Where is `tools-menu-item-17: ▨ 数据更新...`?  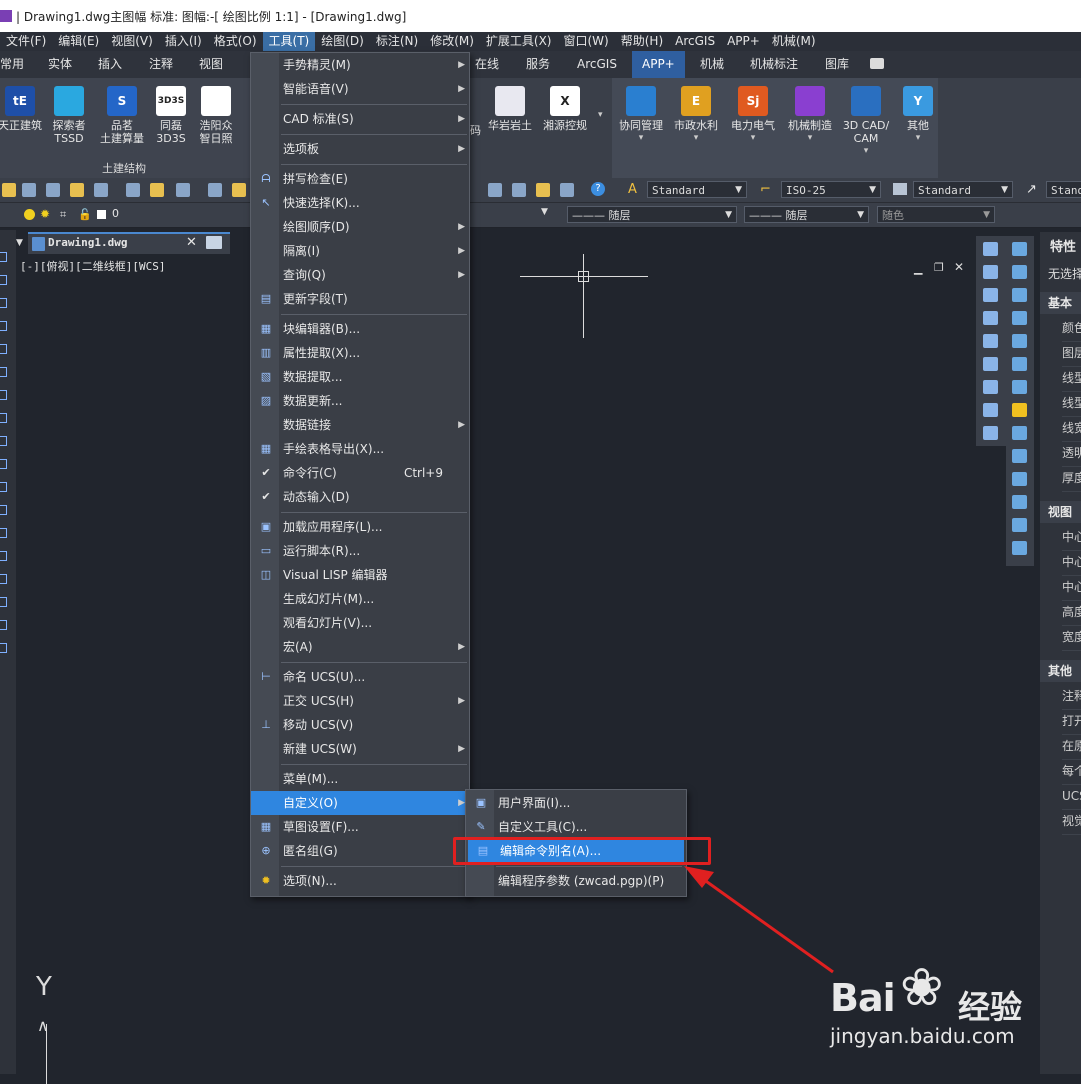 tools-menu-item-17: ▨ 数据更新... is located at coordinates (360, 401).